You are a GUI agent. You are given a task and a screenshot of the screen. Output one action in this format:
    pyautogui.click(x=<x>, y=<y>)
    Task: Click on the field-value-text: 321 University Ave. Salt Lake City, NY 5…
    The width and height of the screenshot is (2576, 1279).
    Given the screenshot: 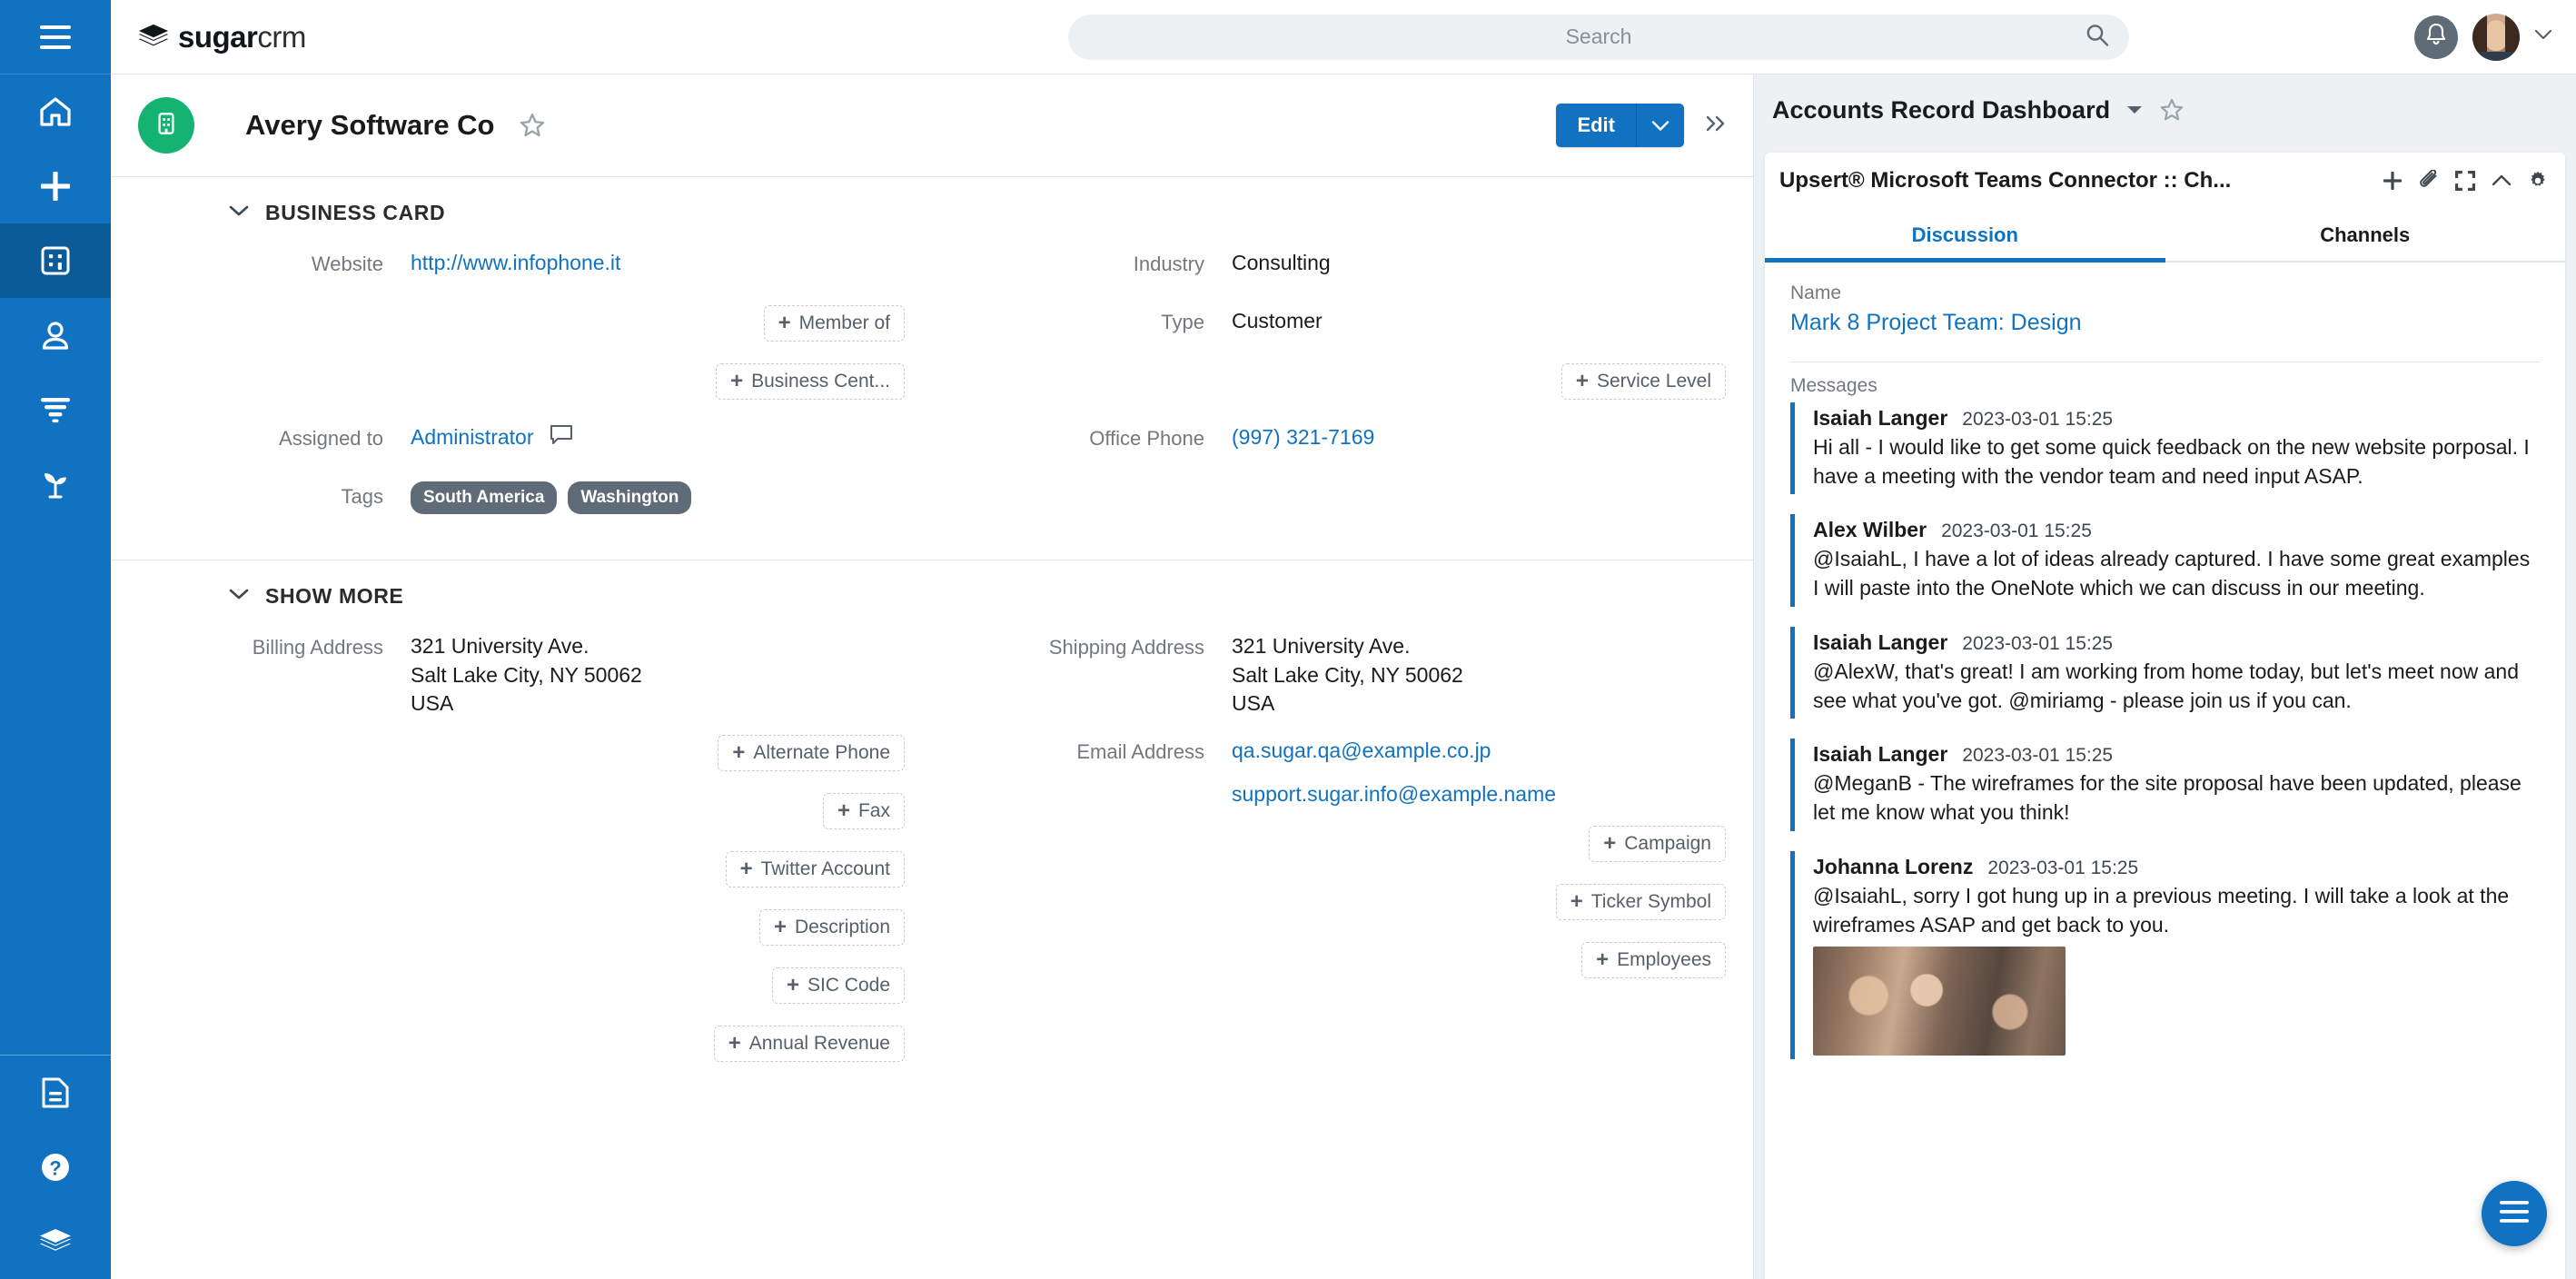 What is the action you would take?
    pyautogui.click(x=1347, y=675)
    